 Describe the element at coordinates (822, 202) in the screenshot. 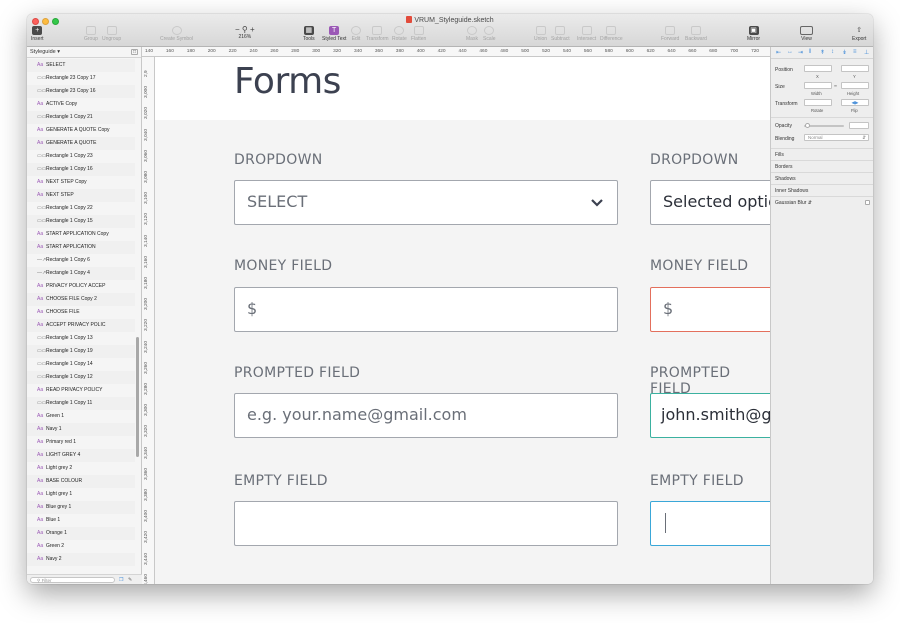

I see `gaussian-blur-section: Gaussian Blur ⇵` at that location.